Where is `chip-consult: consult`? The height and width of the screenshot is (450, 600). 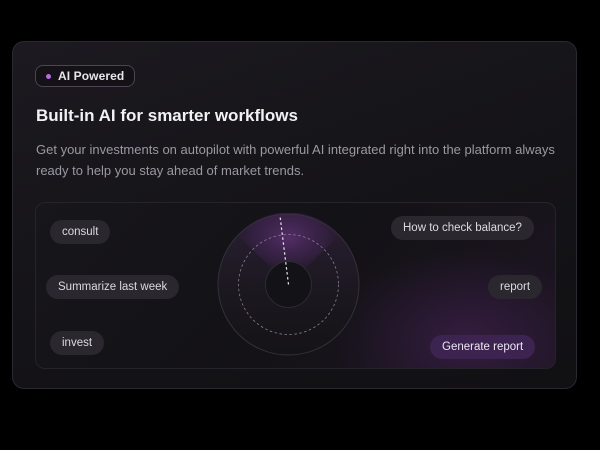
chip-consult: consult is located at coordinates (80, 232).